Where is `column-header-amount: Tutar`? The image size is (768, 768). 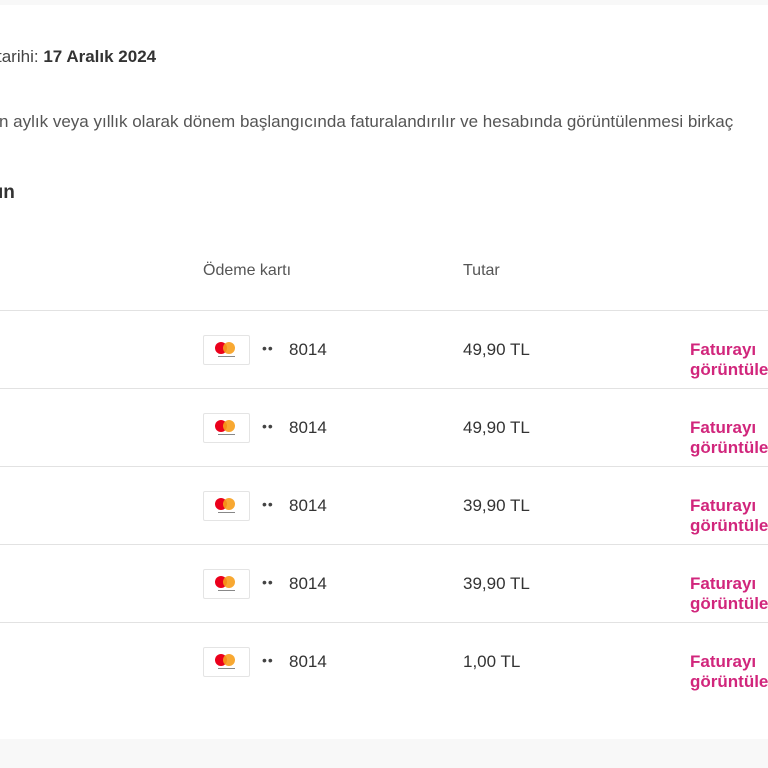 column-header-amount: Tutar is located at coordinates (481, 270).